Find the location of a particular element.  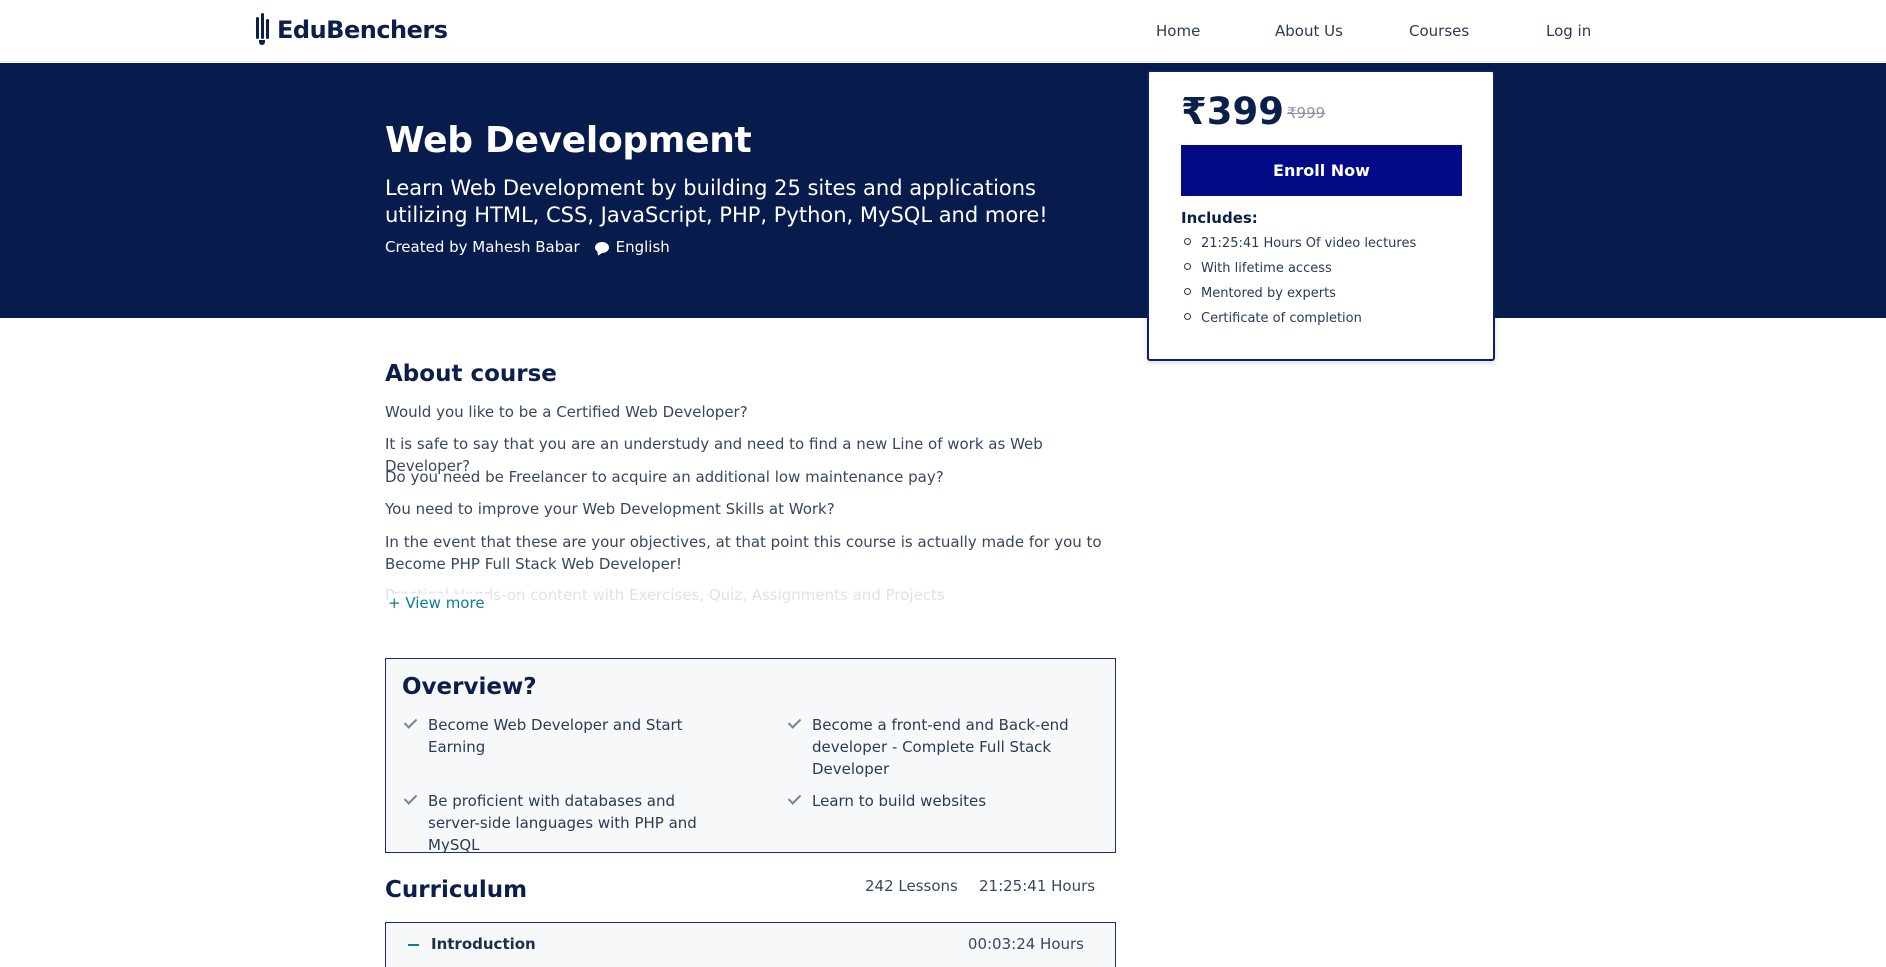

course-meta: Created by Mahesh Babar English is located at coordinates (527, 247).